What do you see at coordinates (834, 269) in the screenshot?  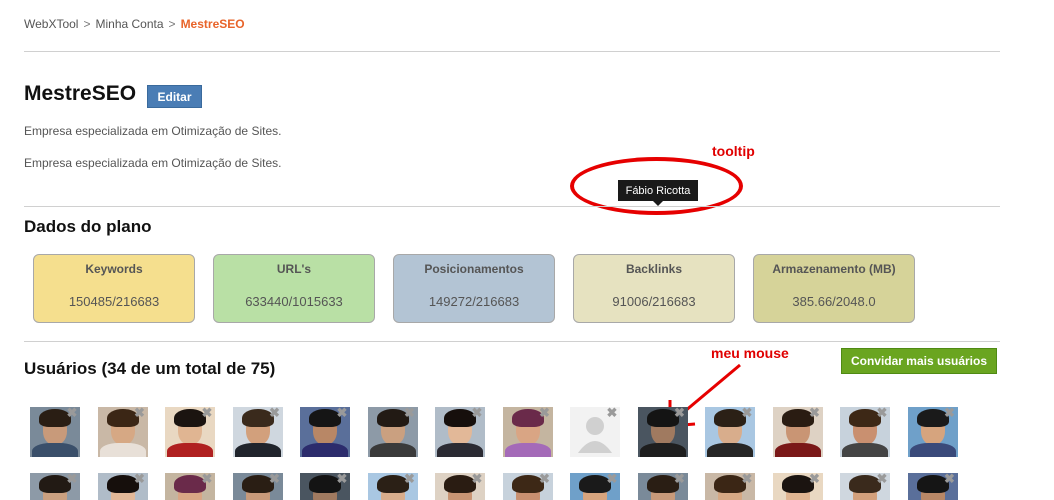 I see `plan-card-label: Armazenamento (MB)` at bounding box center [834, 269].